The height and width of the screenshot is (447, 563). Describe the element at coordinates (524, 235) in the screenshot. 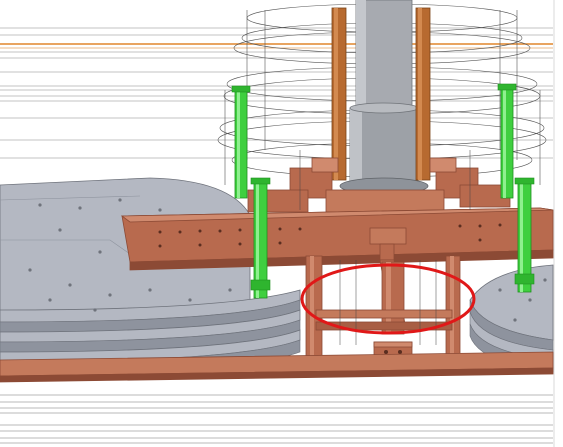

I see `green-standoff-lower-right` at that location.